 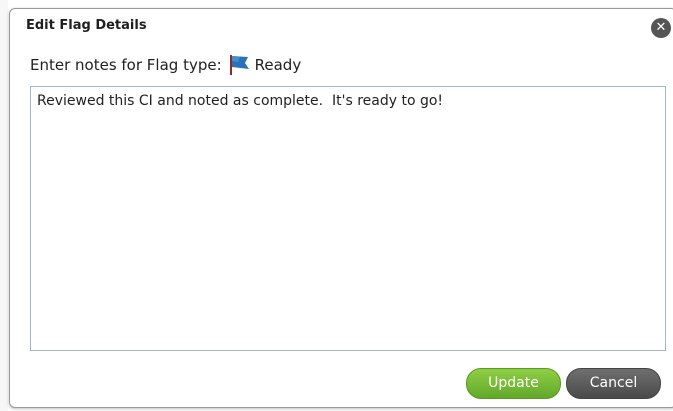 I want to click on flag-type-row: Enter notes for Flag type: Ready, so click(x=165, y=65).